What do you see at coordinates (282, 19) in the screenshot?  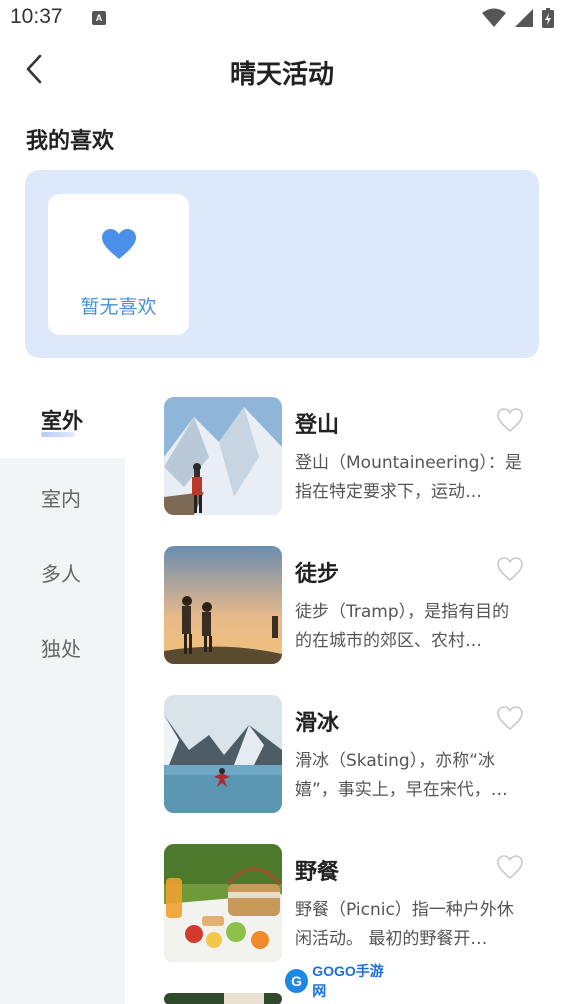 I see `status-bar: 10:37 A` at bounding box center [282, 19].